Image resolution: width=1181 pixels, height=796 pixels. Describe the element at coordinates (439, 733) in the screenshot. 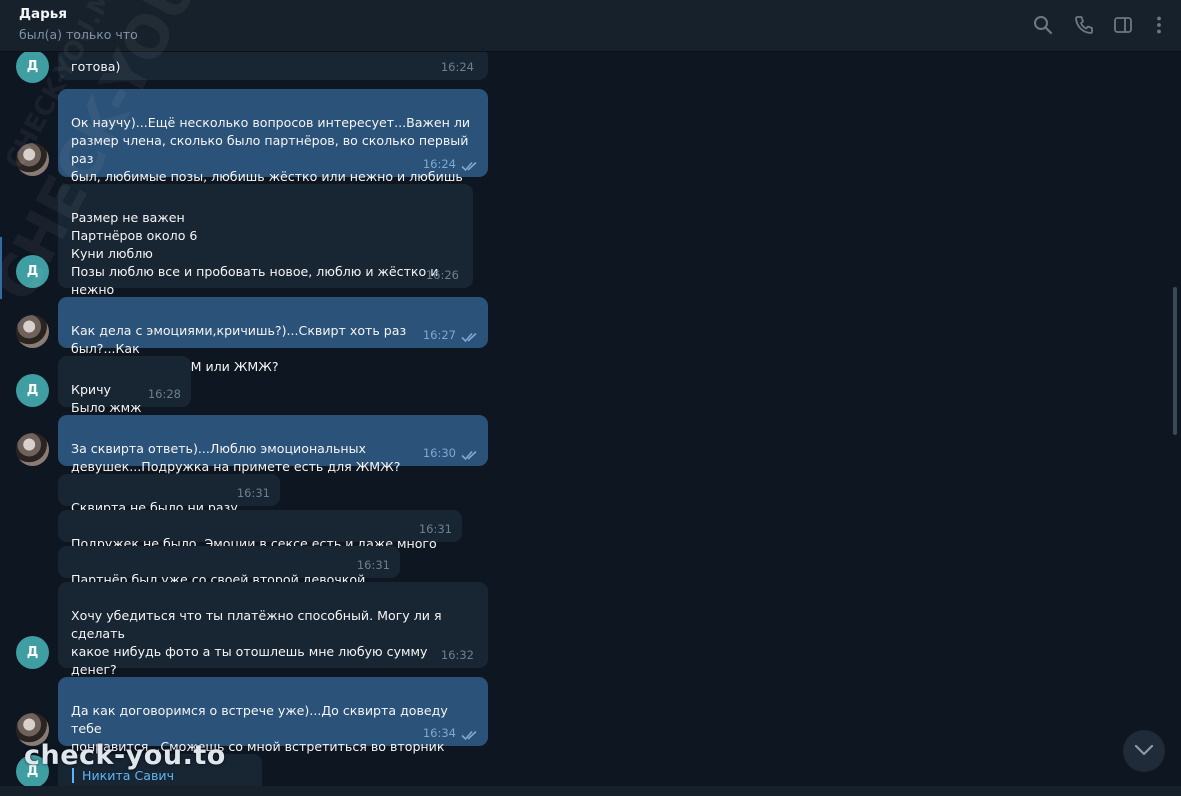

I see `message-time: 16:34` at that location.